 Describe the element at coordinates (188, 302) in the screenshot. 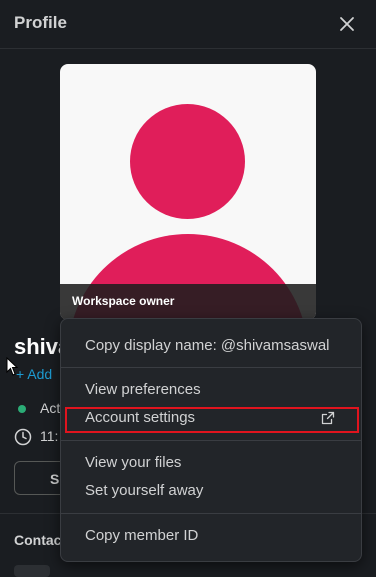

I see `workspace-owner-band: Workspace owner` at that location.